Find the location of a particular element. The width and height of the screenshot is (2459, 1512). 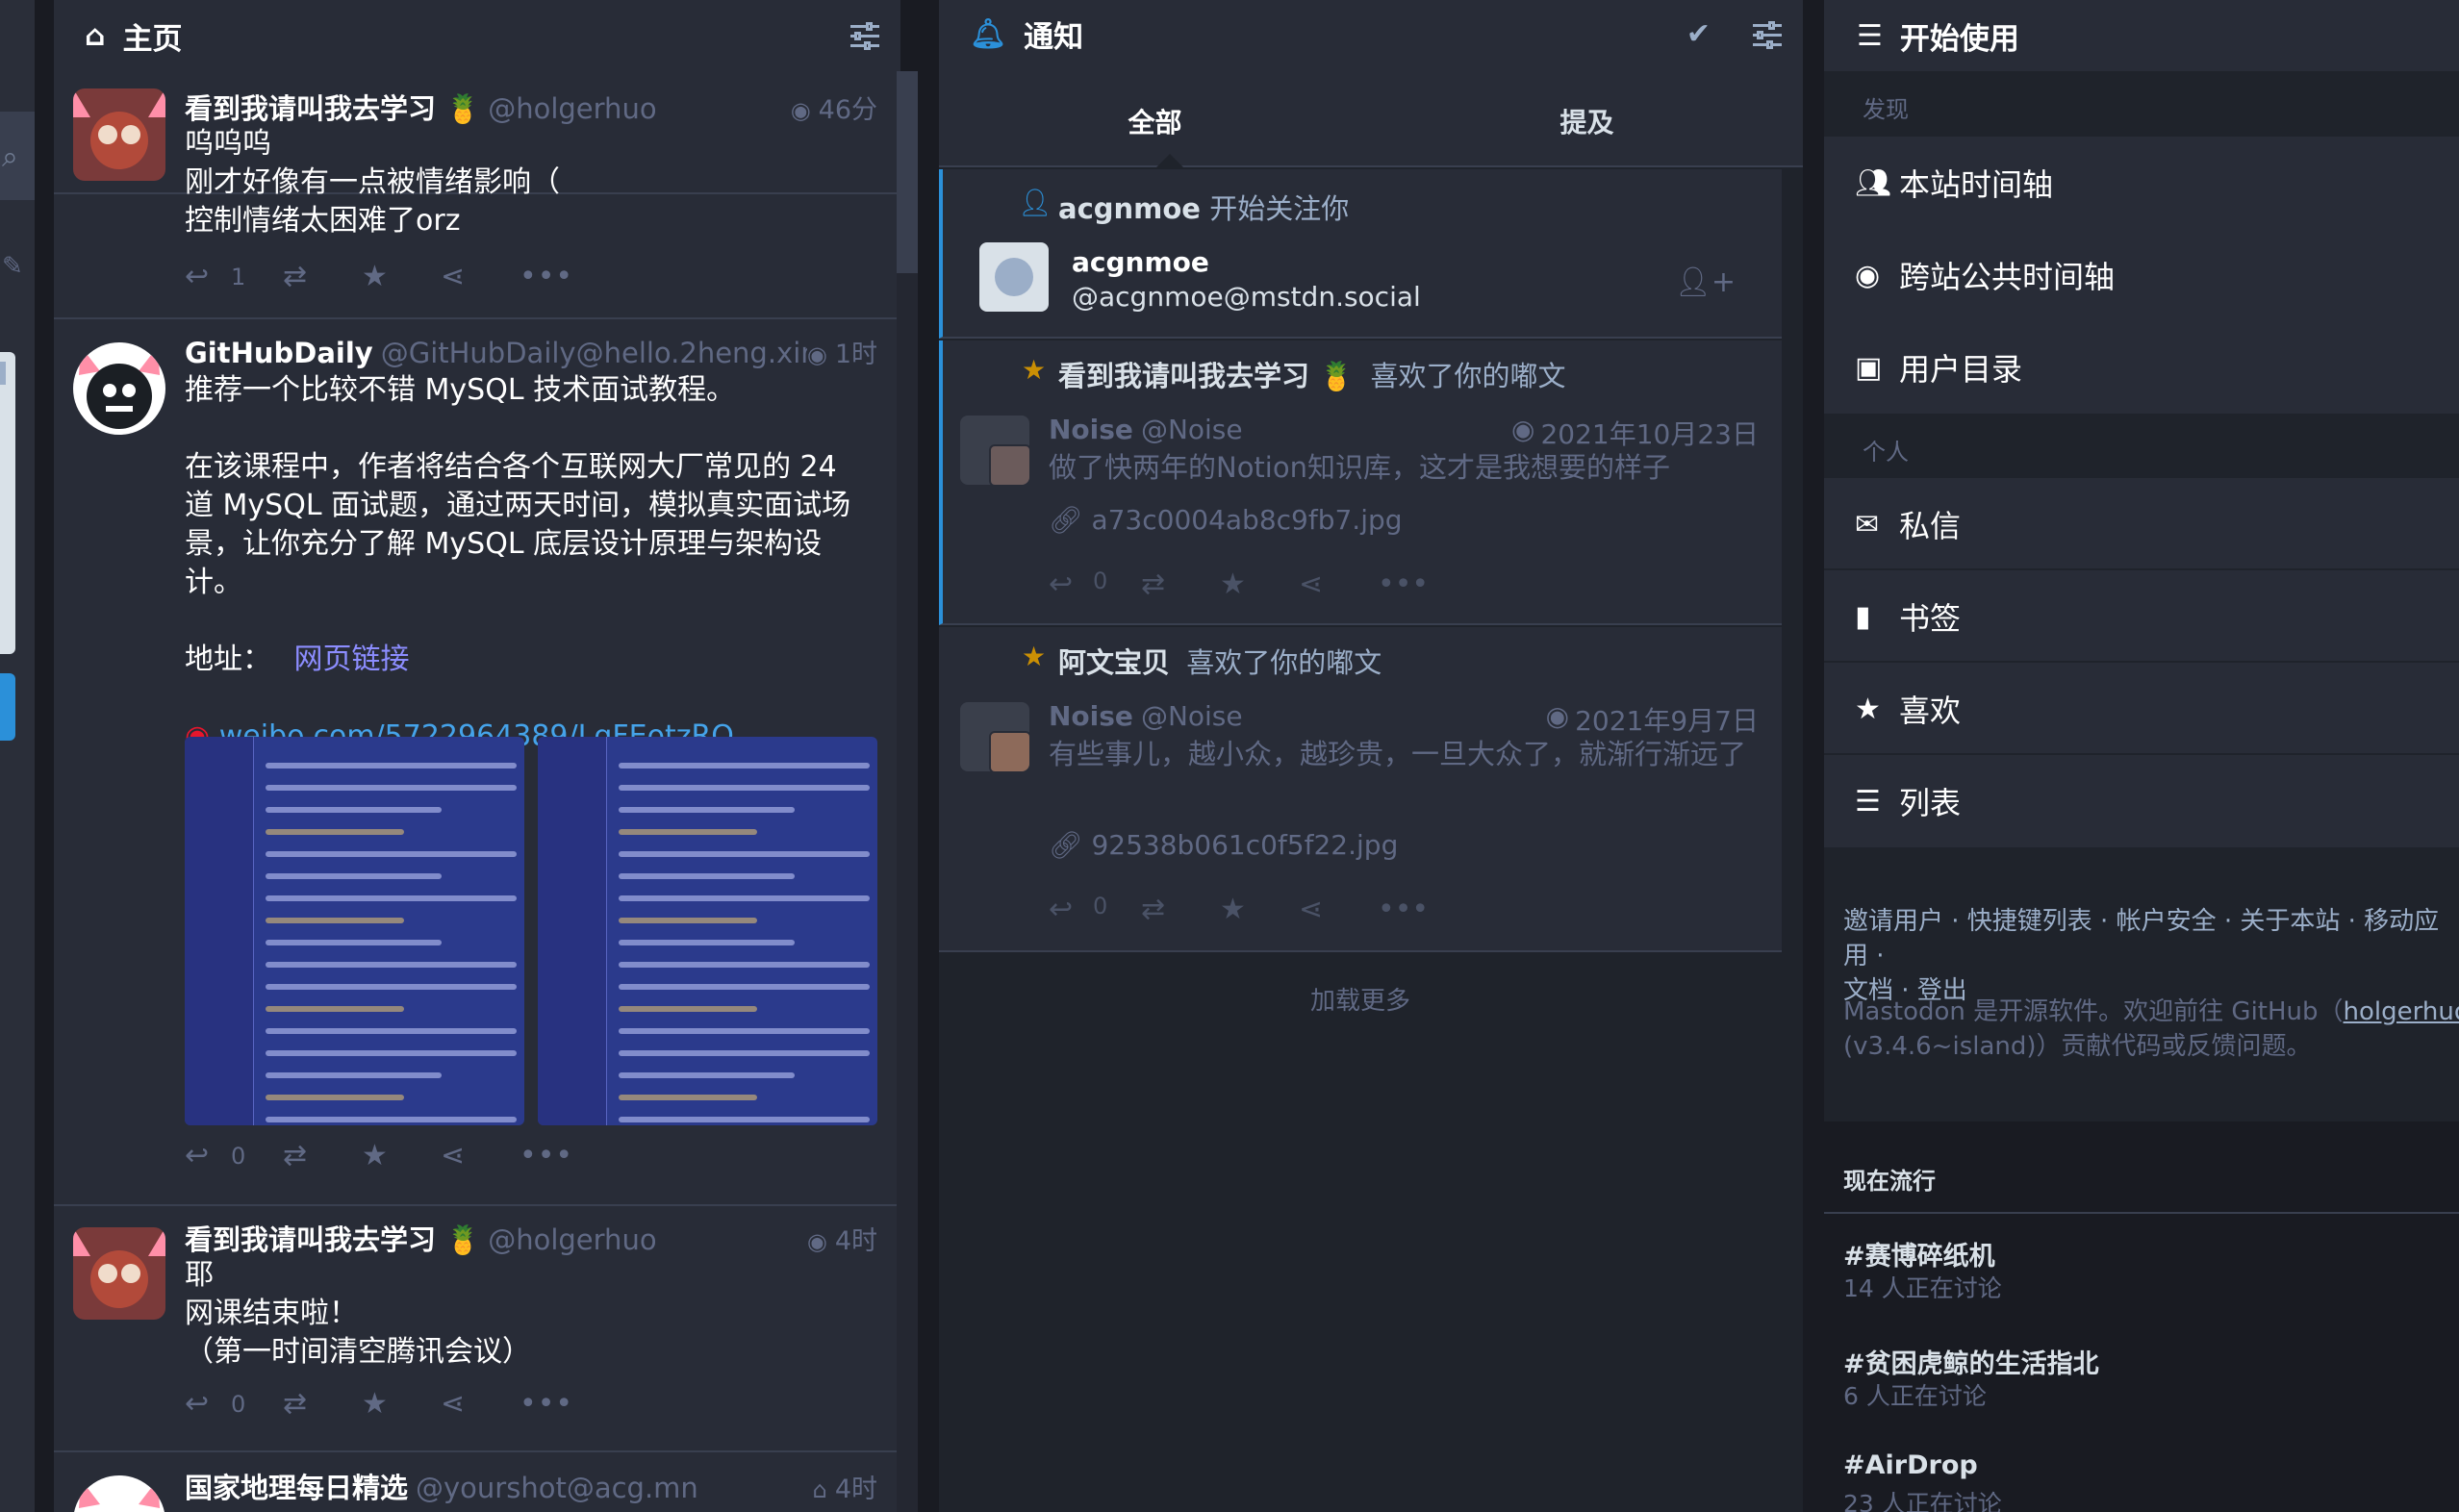

address-label: 地址： is located at coordinates (228, 659).